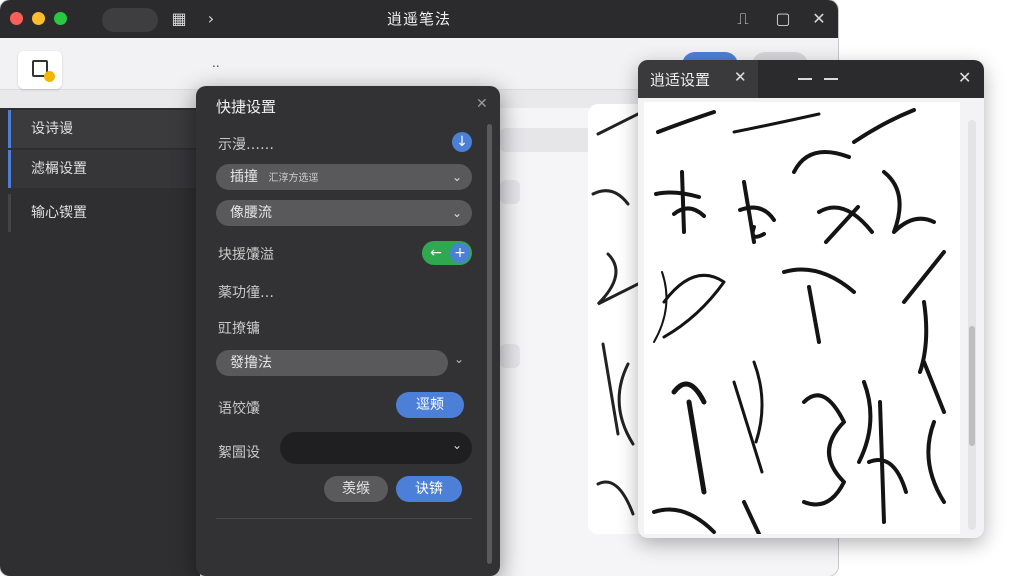 The width and height of the screenshot is (1024, 576). I want to click on plus-icon: +, so click(460, 253).